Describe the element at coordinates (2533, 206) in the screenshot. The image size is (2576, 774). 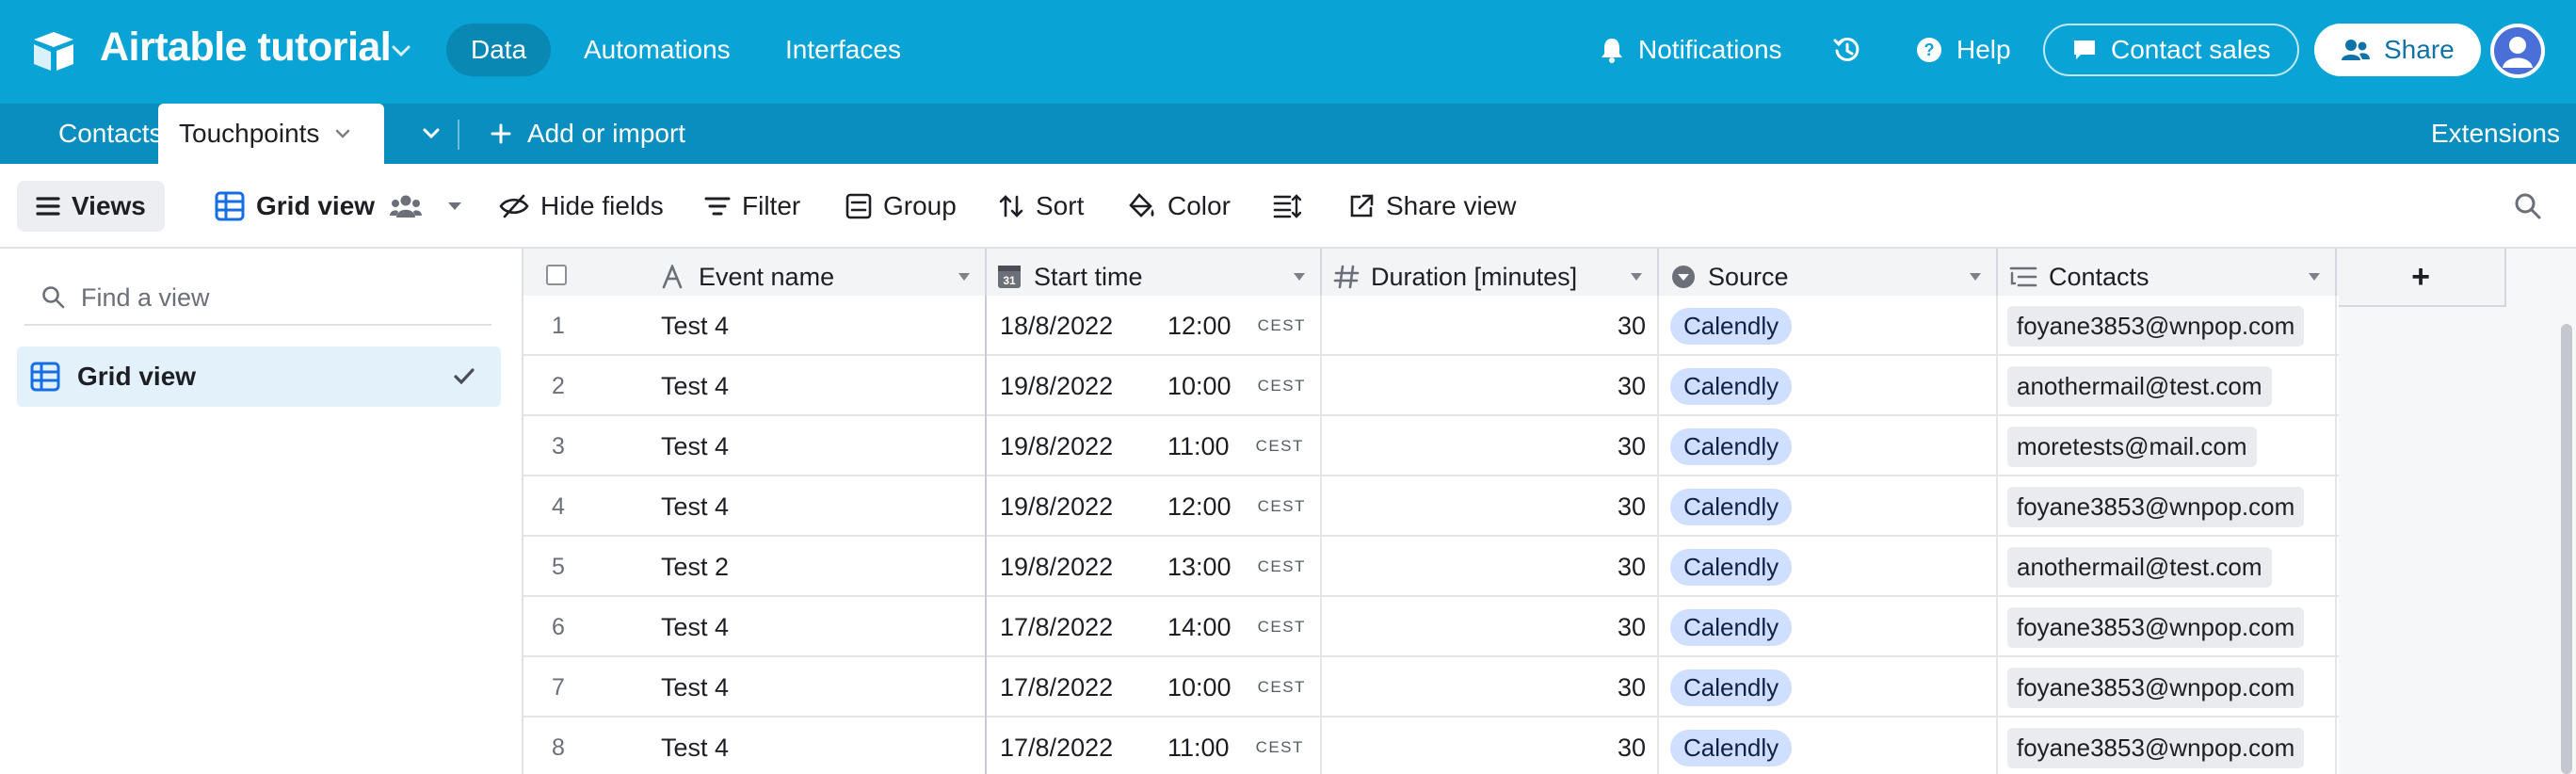
I see `search-button` at that location.